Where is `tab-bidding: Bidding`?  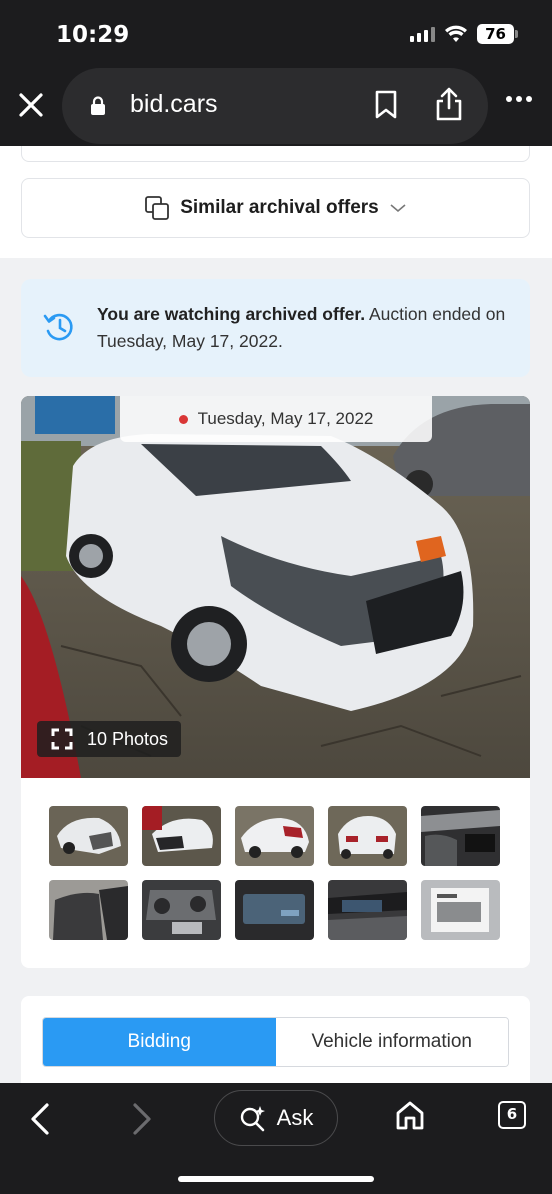
tab-bidding: Bidding is located at coordinates (159, 1042).